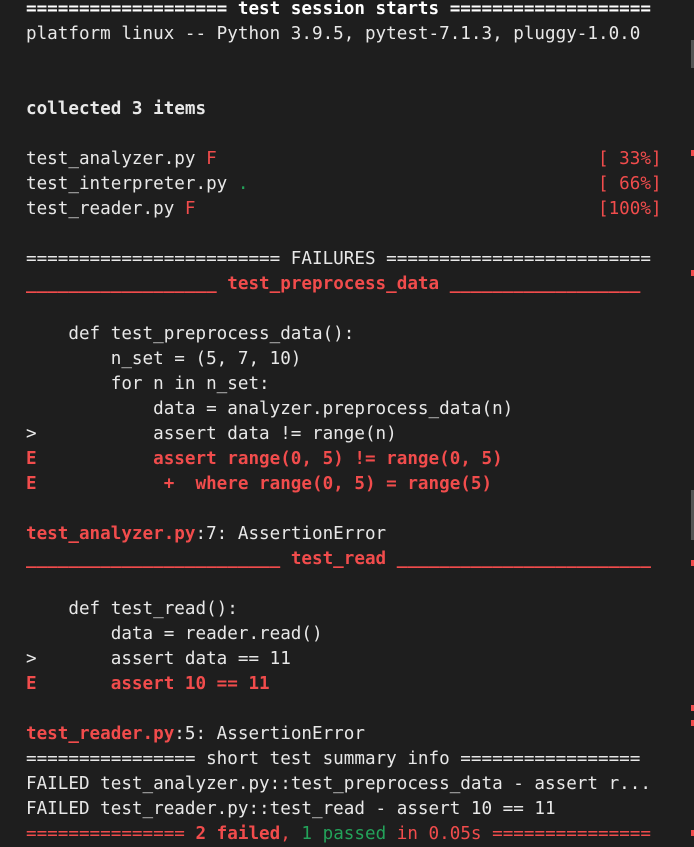  Describe the element at coordinates (127, 284) in the screenshot. I see `header-rule-left: __________________` at that location.